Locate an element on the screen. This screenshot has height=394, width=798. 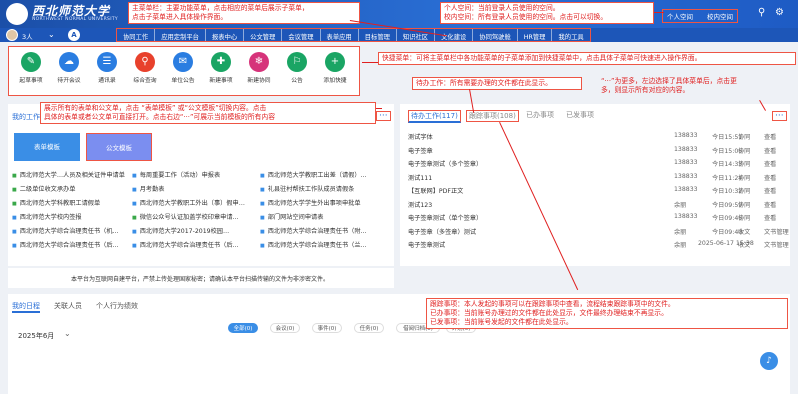
todo-row: 电子签章测试 余丽 2025-06-17 15:38 收文 文书管理 is located at coordinates (598, 245).